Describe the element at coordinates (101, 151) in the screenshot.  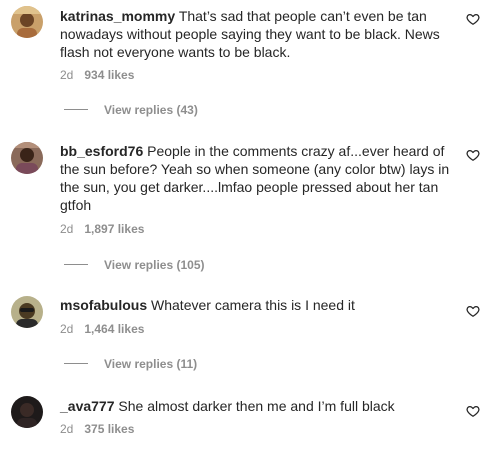
I see `comment-username: bb_esford76` at that location.